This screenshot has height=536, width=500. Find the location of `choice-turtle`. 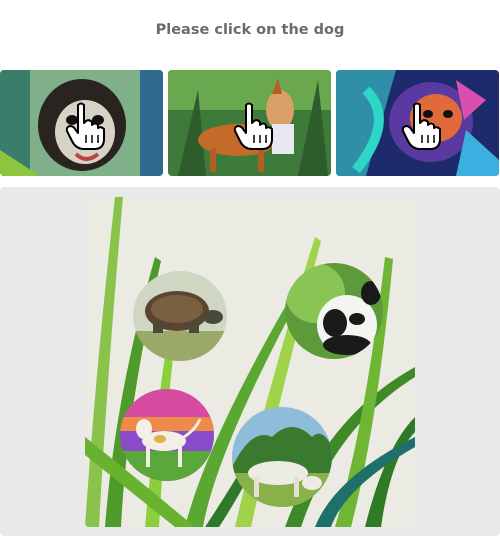

choice-turtle is located at coordinates (180, 316).